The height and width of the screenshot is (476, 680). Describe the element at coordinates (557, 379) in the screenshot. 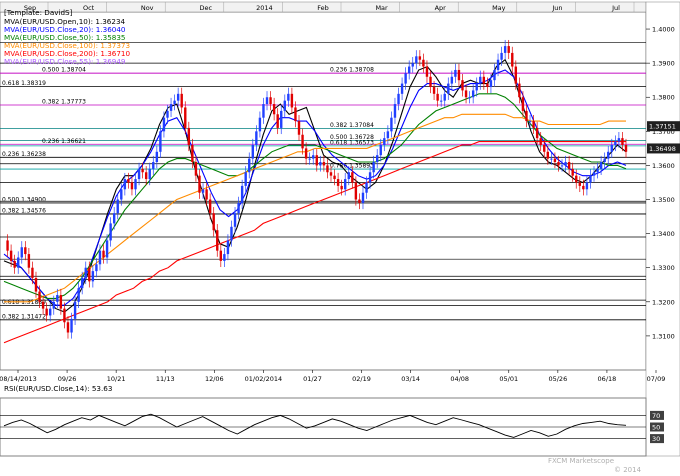

I see `x-tick-label: 05/26` at that location.